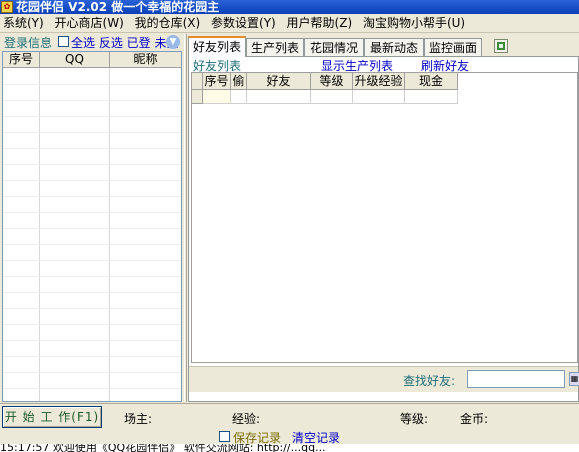  I want to click on find-friend-bar: 查找好友: ▦, so click(384, 379).